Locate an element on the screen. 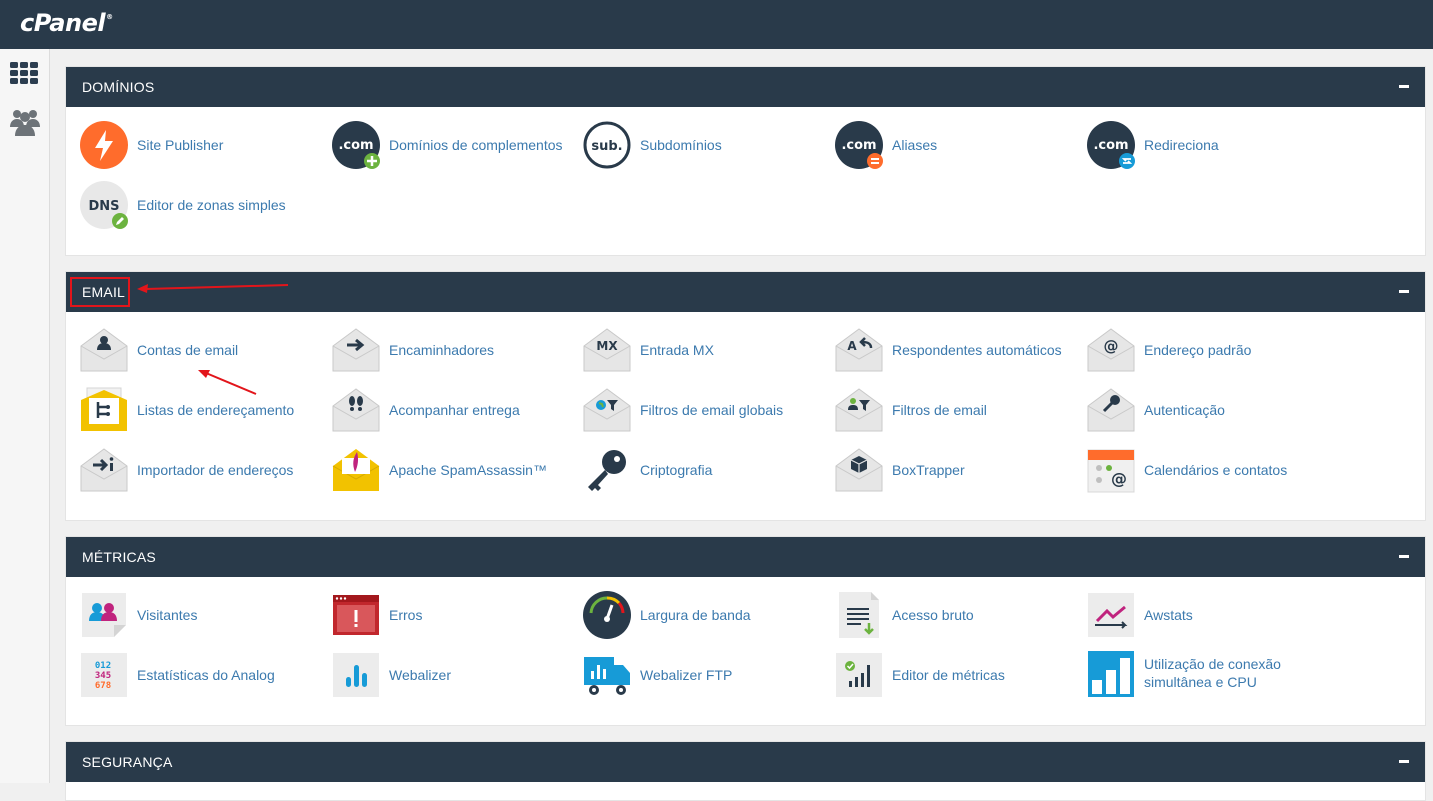  item-filtros-email: Filtros de email is located at coordinates (911, 410).